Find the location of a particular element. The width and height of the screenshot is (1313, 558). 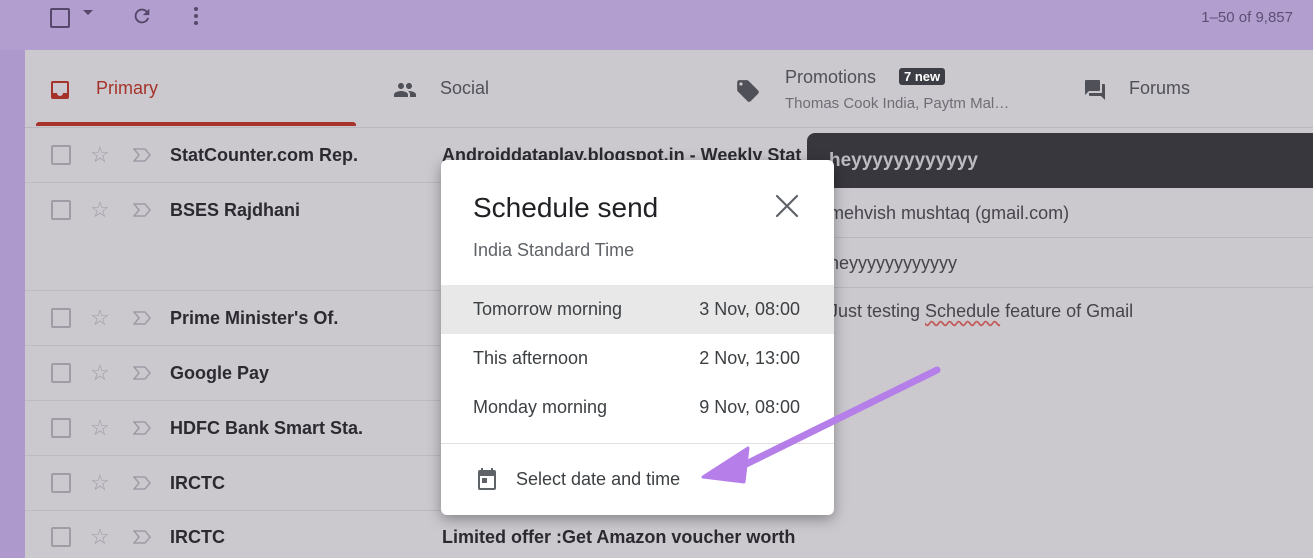

compose-body: Just testing Schedule feature of Gmail is located at coordinates (981, 311).